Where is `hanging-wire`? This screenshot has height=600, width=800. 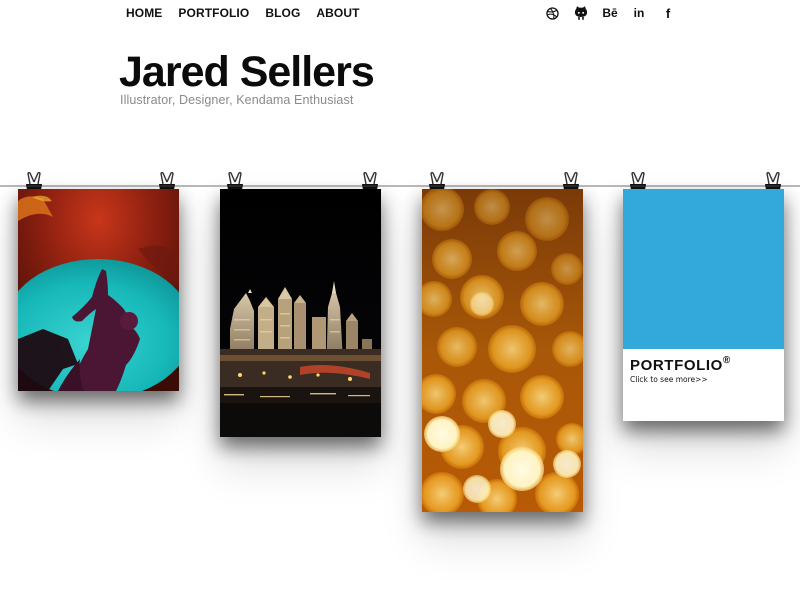
hanging-wire is located at coordinates (400, 186).